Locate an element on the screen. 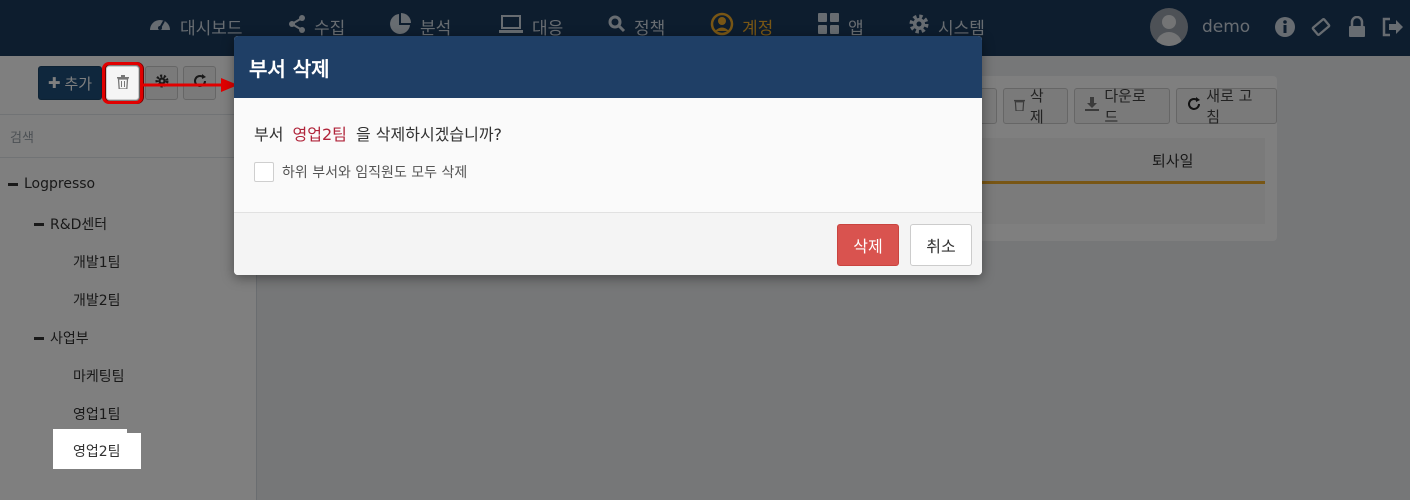 The width and height of the screenshot is (1410, 500). tree-node-sales2-selected: 영업2팀 is located at coordinates (97, 451).